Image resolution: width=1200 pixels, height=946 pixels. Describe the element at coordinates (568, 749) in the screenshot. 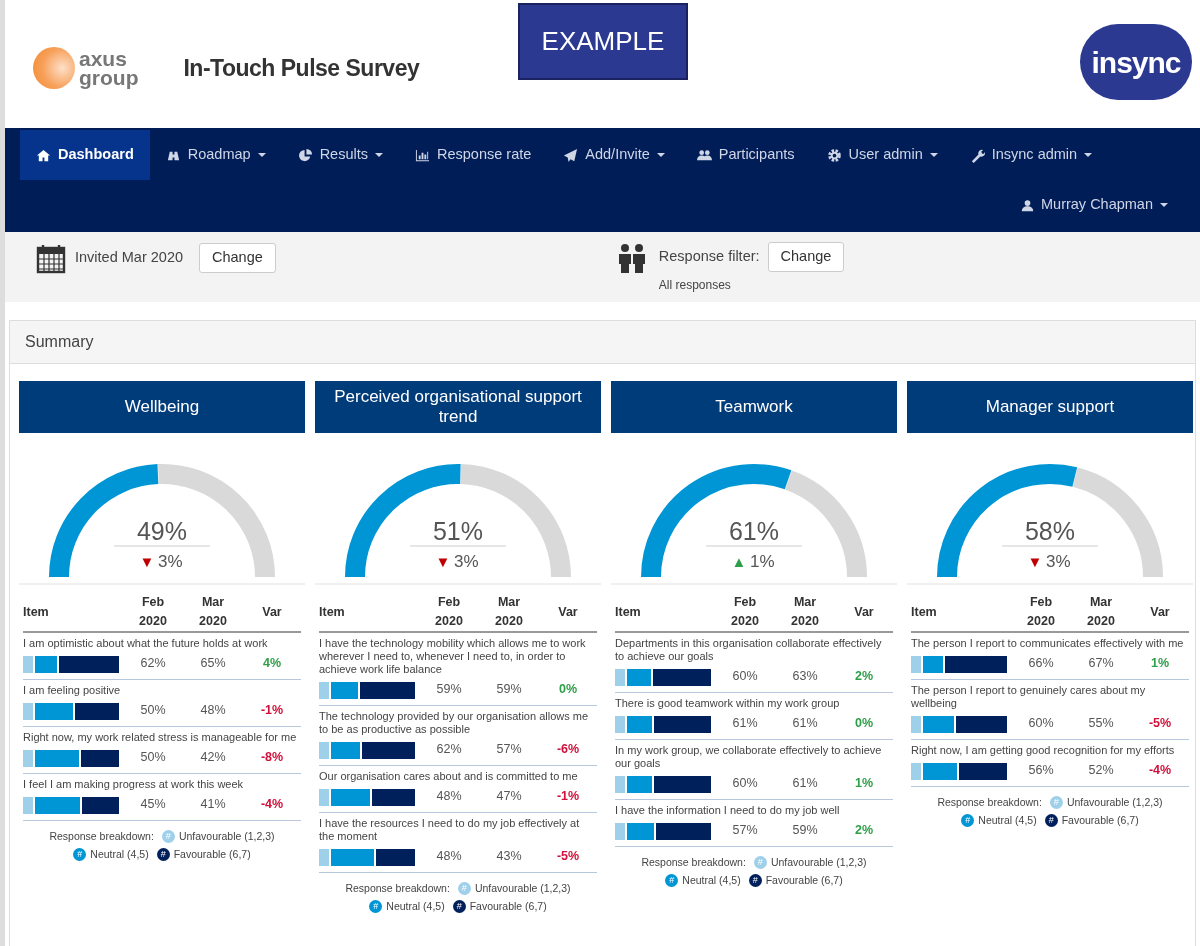

I see `variance: -6%` at that location.